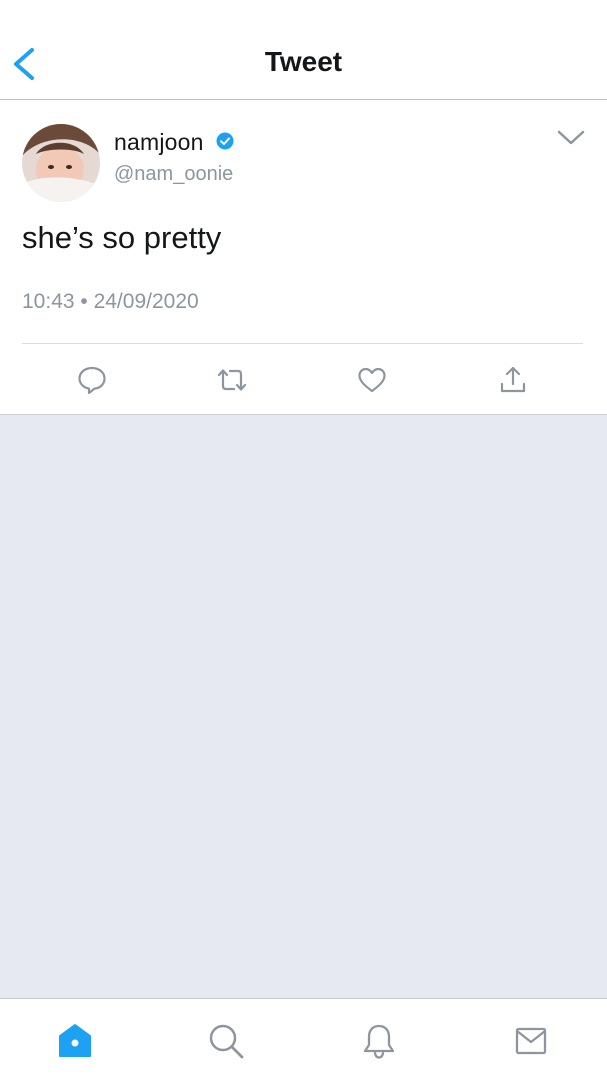 This screenshot has height=1080, width=607. I want to click on header-bar: Tweet, so click(303, 50).